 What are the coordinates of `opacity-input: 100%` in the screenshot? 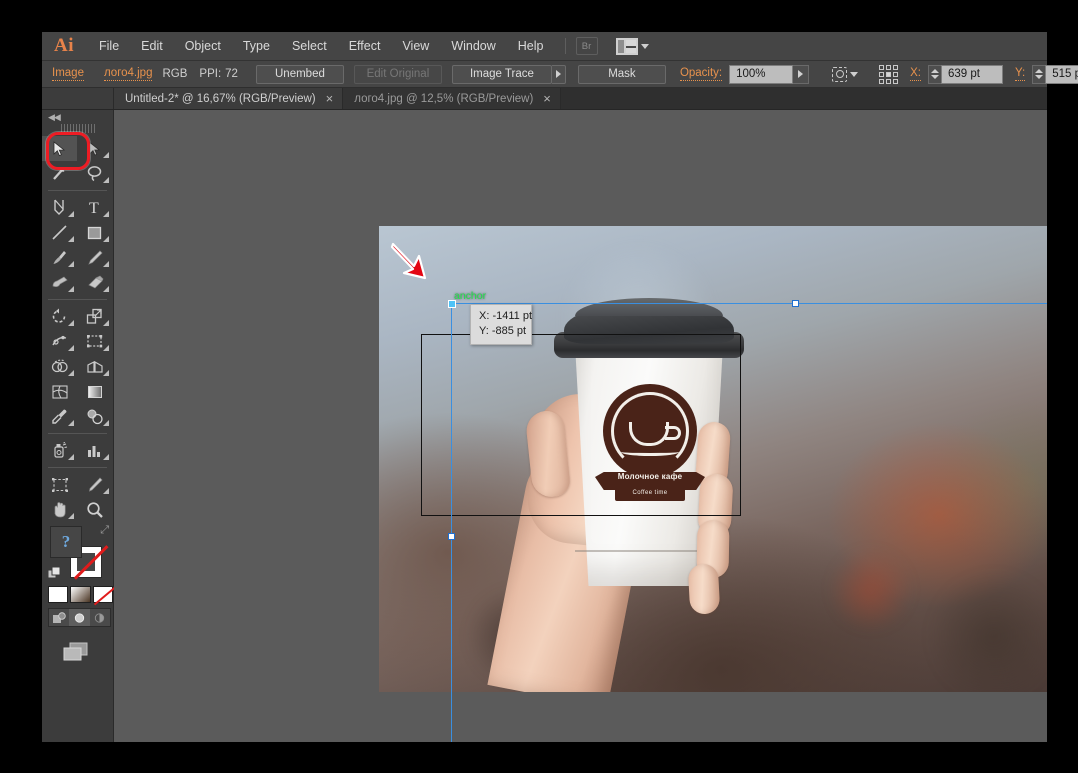 It's located at (761, 74).